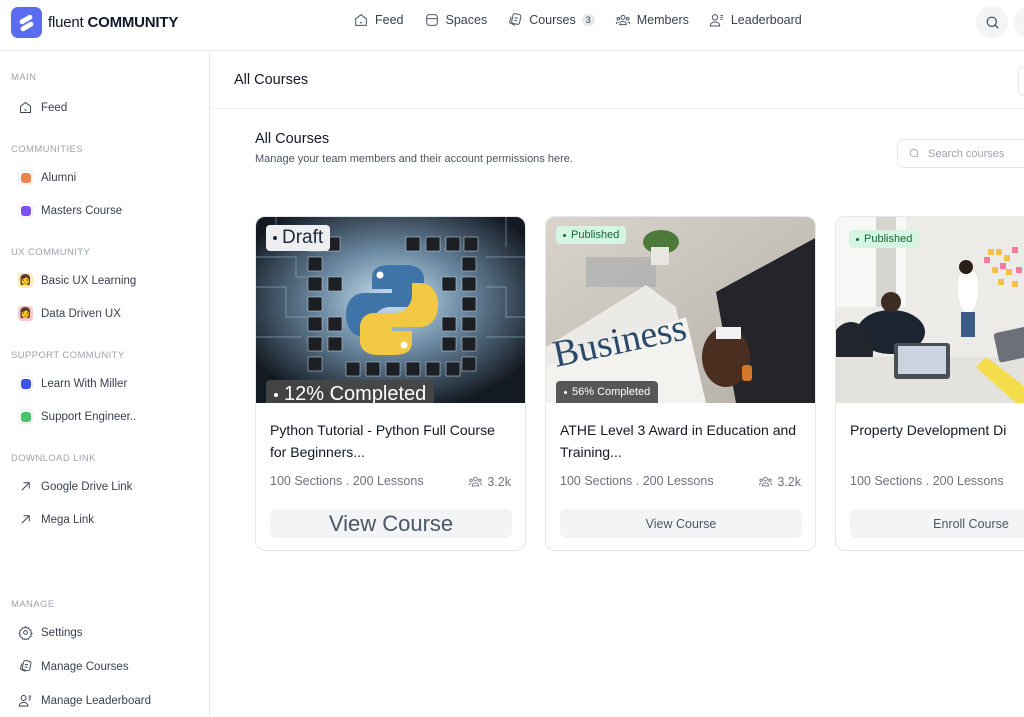  Describe the element at coordinates (26, 22) in the screenshot. I see `logo-icon` at that location.